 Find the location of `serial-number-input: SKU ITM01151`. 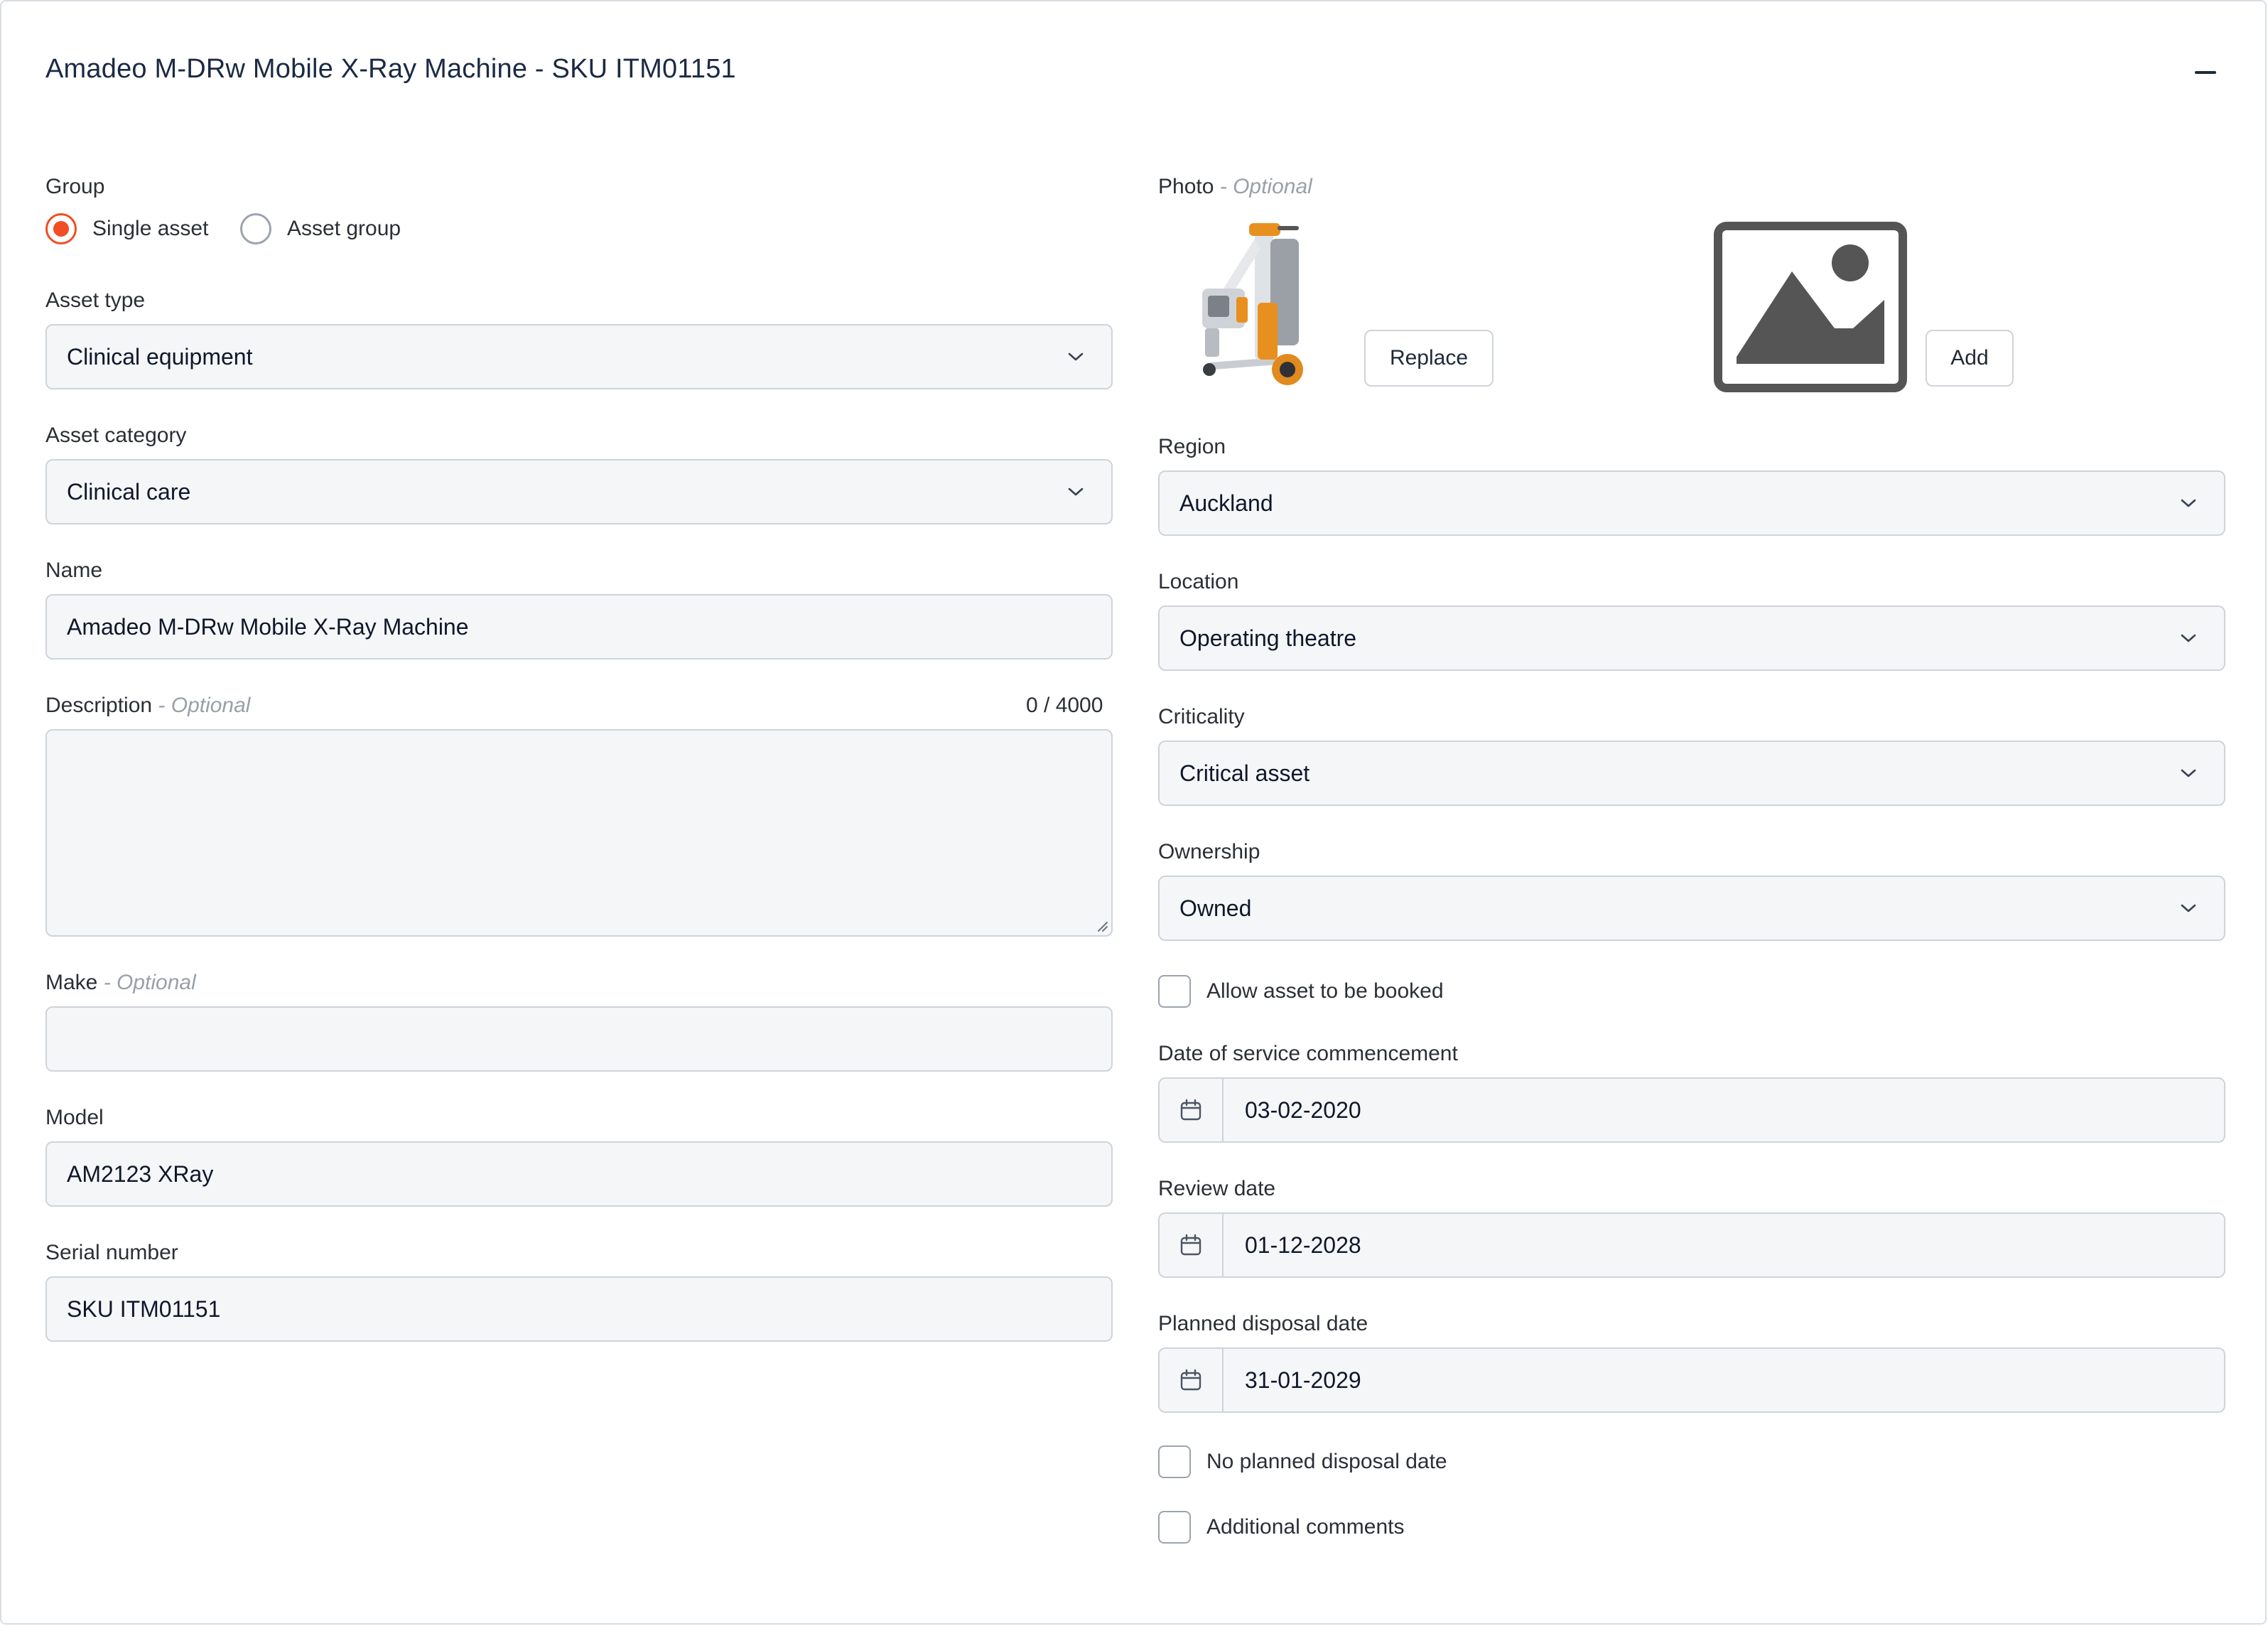

serial-number-input: SKU ITM01151 is located at coordinates (579, 1309).